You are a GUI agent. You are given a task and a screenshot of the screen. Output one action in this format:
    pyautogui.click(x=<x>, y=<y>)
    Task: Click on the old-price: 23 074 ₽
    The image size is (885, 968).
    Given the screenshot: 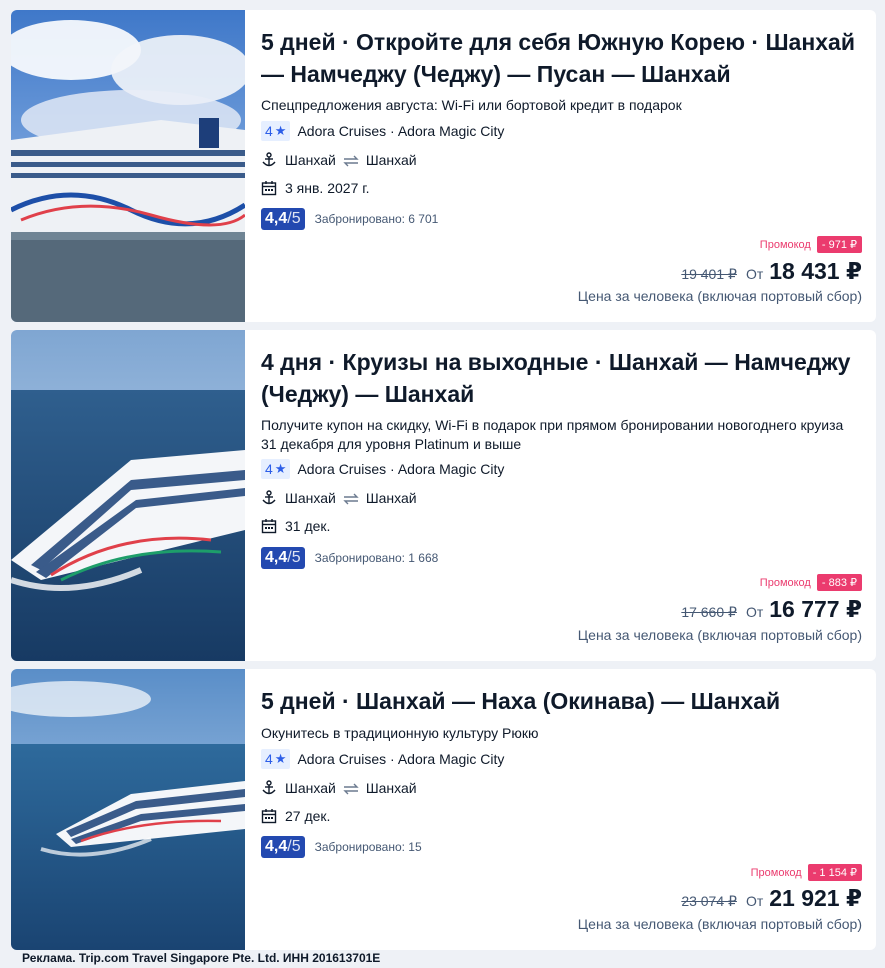 What is the action you would take?
    pyautogui.click(x=709, y=901)
    